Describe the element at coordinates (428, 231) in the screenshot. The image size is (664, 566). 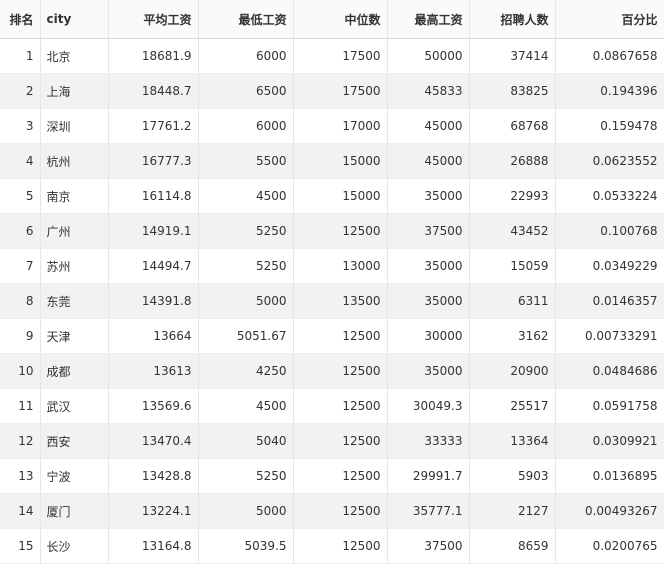
I see `cell-max-salary: 37500` at that location.